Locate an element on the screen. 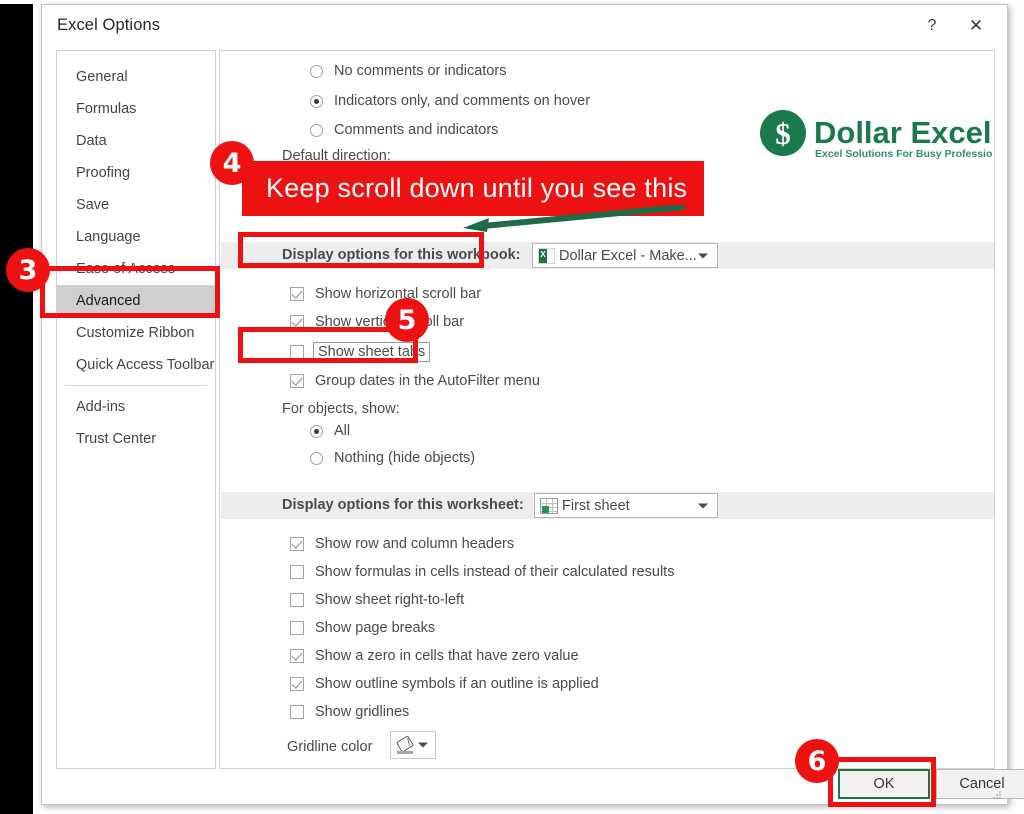 The height and width of the screenshot is (814, 1024). sidebar-item-customize-ribbon: Customize Ribbon is located at coordinates (136, 333).